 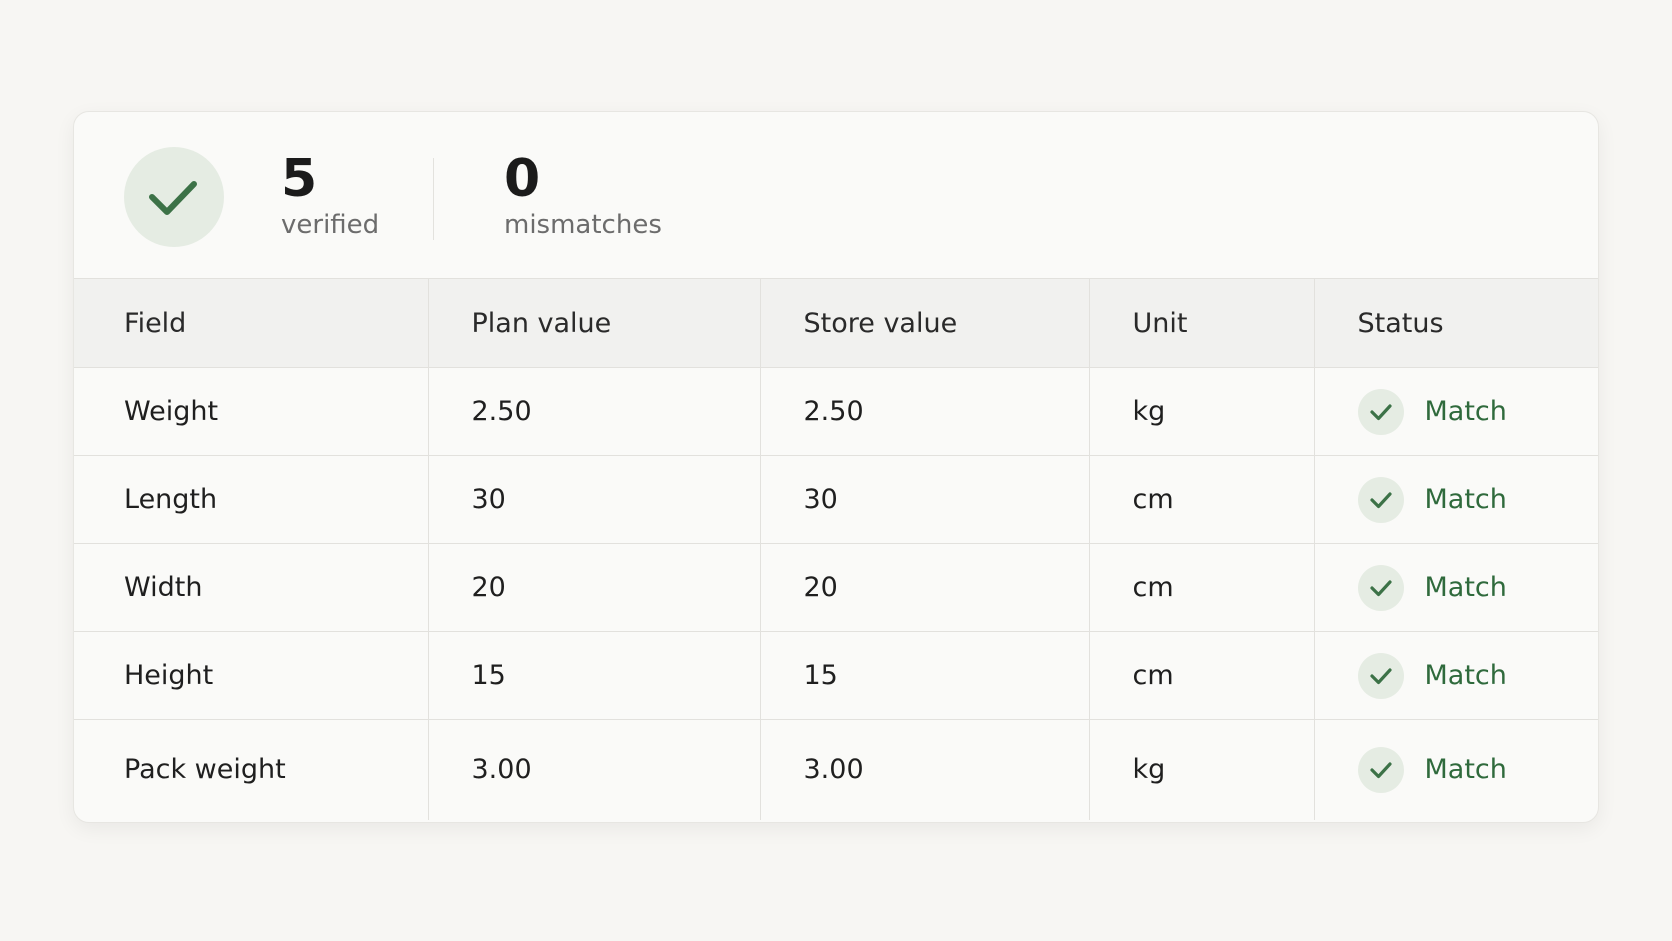 I want to click on mismatch-label: mismatches, so click(x=583, y=225).